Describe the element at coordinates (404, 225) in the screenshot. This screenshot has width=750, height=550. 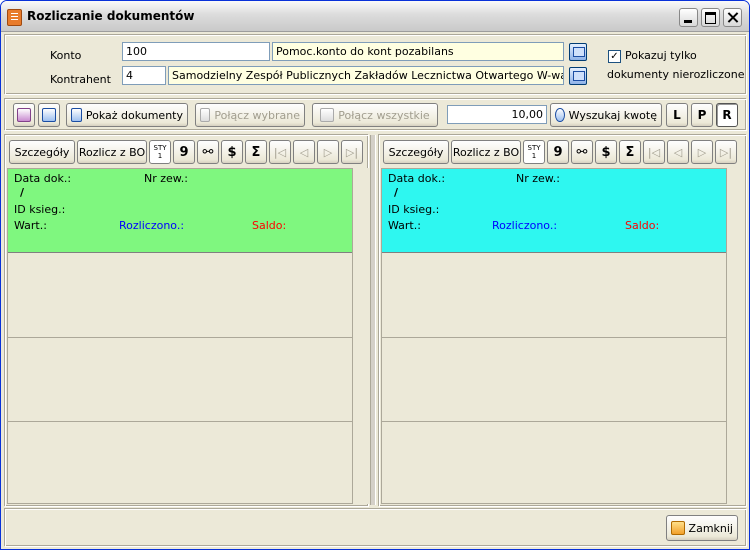
I see `right-wart-label: Wart.:` at that location.